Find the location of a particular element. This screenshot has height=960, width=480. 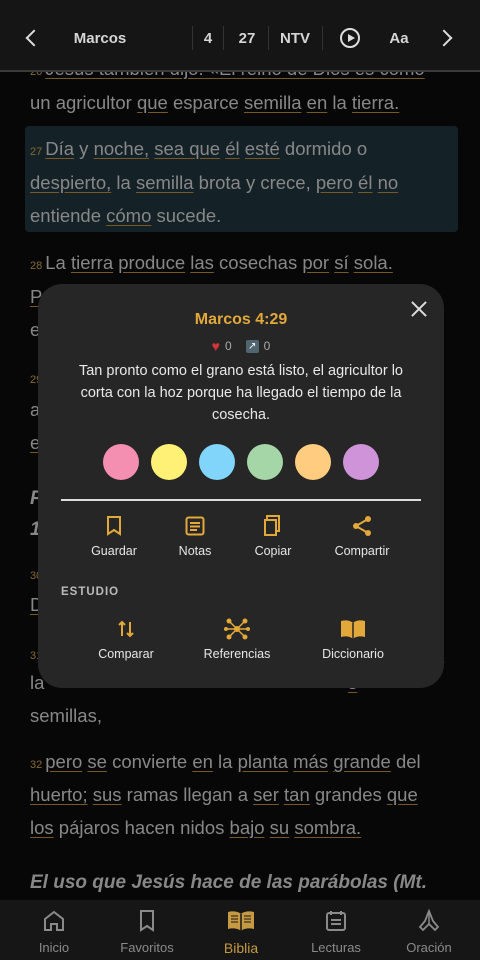

bottom-navigation: Inicio Favoritos Biblia Lecturas Oración is located at coordinates (240, 930).